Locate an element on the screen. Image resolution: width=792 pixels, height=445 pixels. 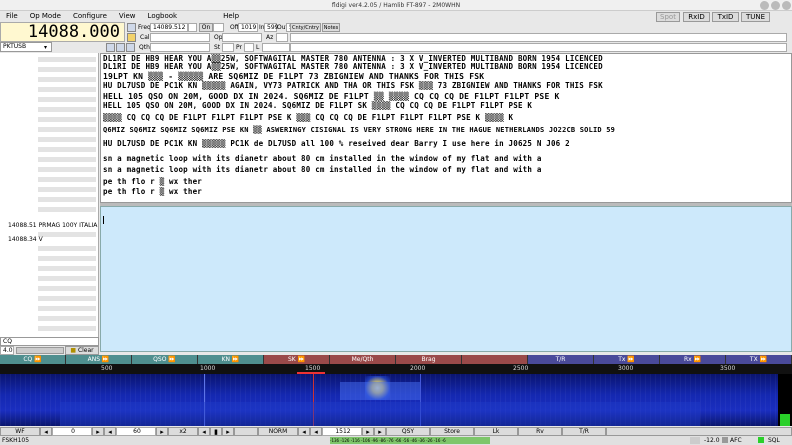
macro-button: TX ⏩ is located at coordinates (759, 359).